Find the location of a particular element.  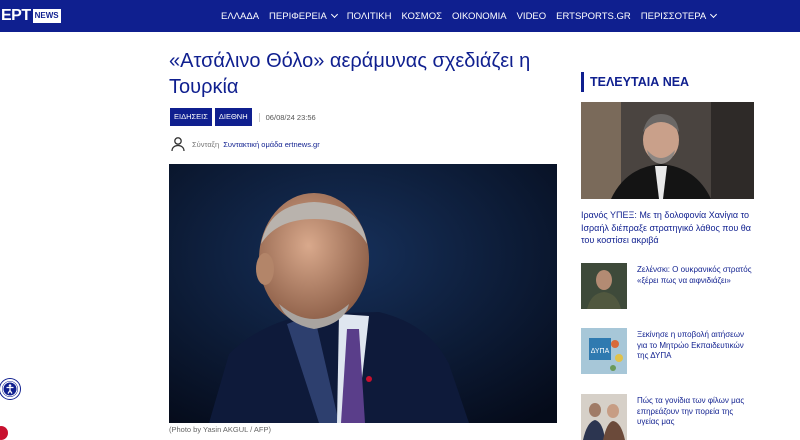

nav-item-regions: ΠΕΡΙΦΕΡΕΙΑ is located at coordinates (303, 16).